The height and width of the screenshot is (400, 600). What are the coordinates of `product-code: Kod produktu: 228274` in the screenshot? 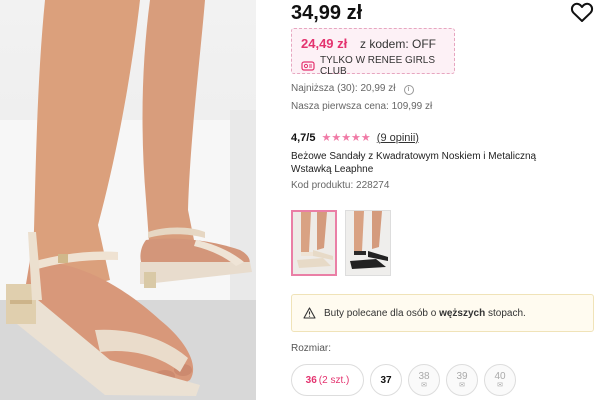 It's located at (340, 185).